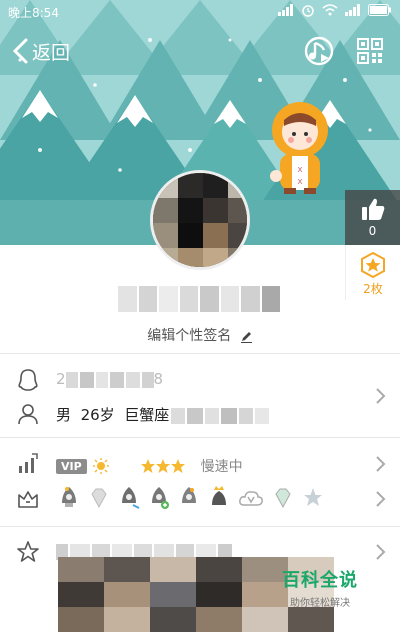 The width and height of the screenshot is (400, 632). What do you see at coordinates (199, 299) in the screenshot?
I see `nickname-obscured` at bounding box center [199, 299].